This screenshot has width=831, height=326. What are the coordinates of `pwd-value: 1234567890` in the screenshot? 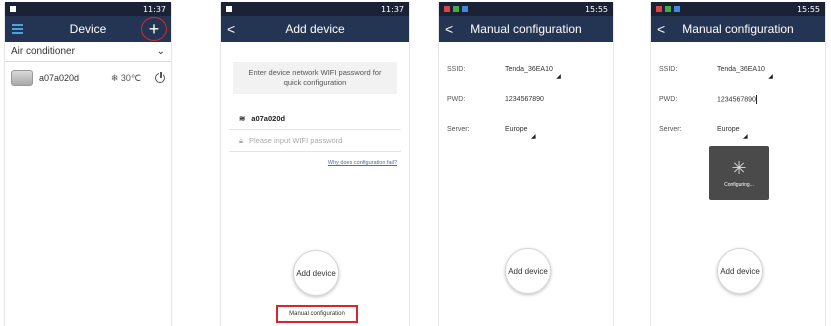 It's located at (736, 99).